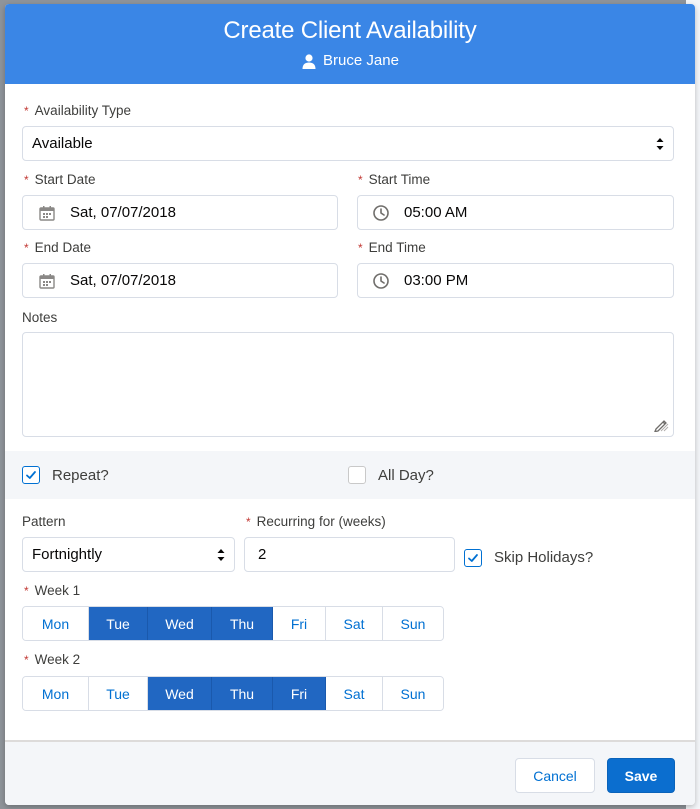  I want to click on week-1-day-sat: Sat, so click(354, 623).